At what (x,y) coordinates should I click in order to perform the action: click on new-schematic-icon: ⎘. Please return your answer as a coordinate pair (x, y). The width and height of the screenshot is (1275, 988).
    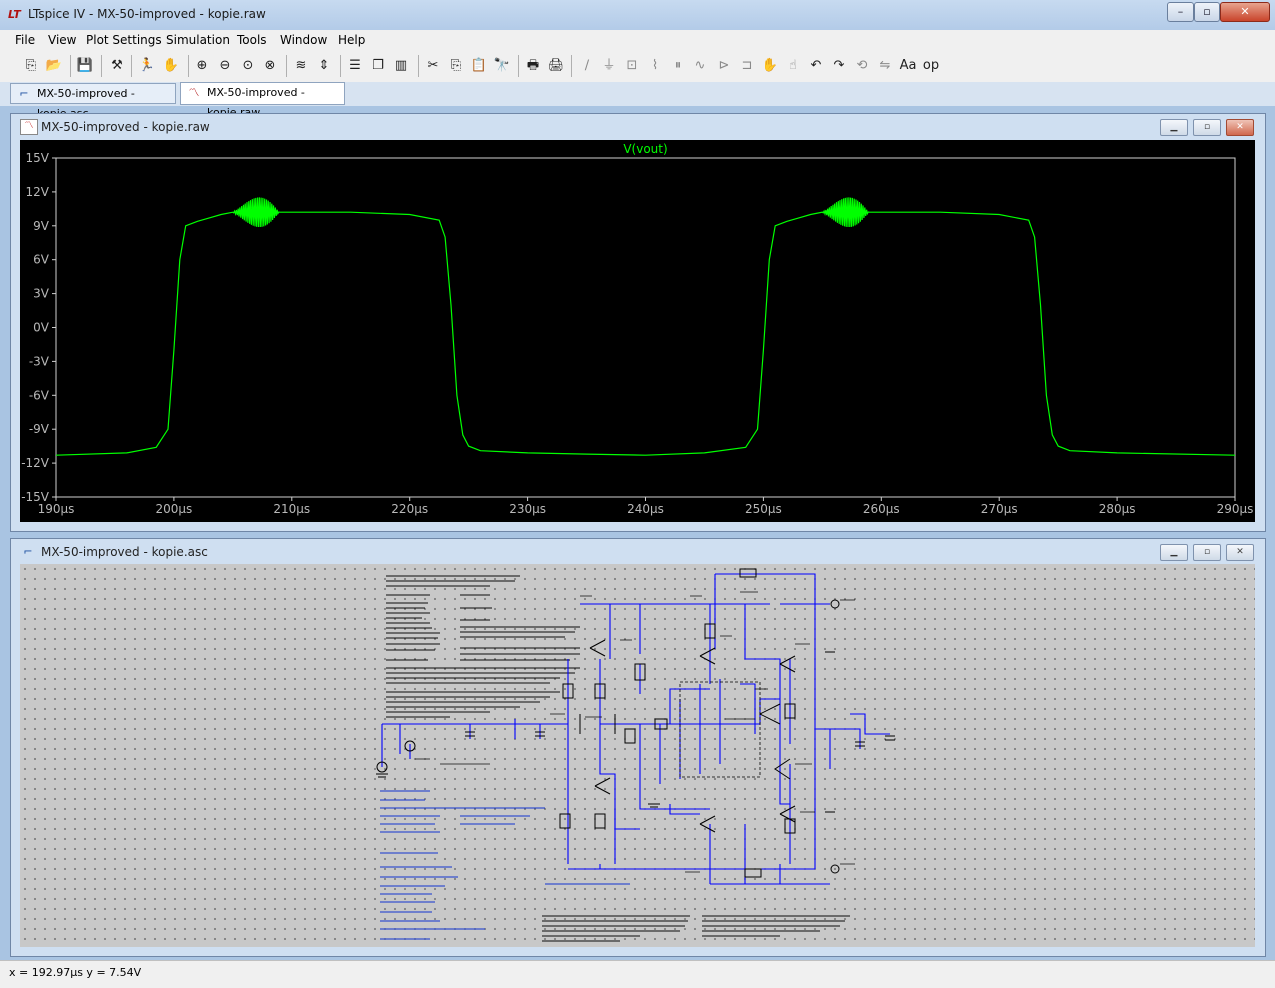
    Looking at the image, I should click on (31, 66).